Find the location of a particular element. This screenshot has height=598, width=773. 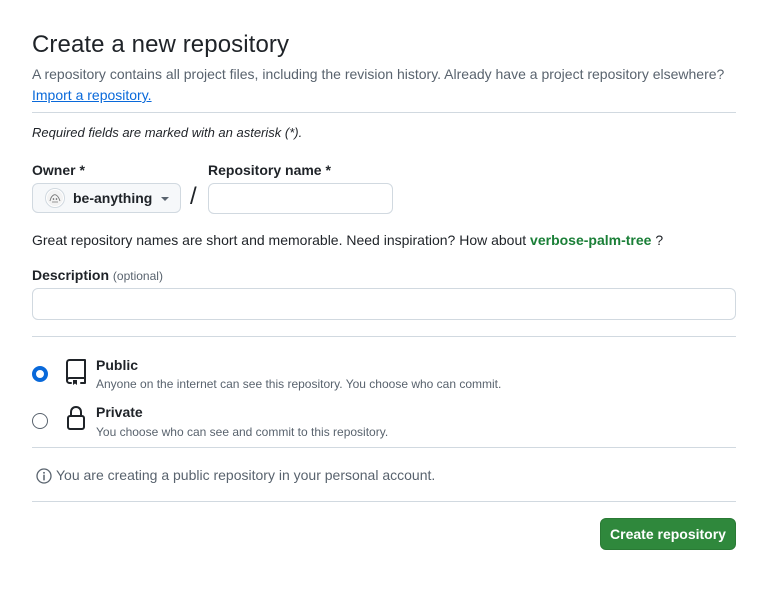

avatar is located at coordinates (55, 198).